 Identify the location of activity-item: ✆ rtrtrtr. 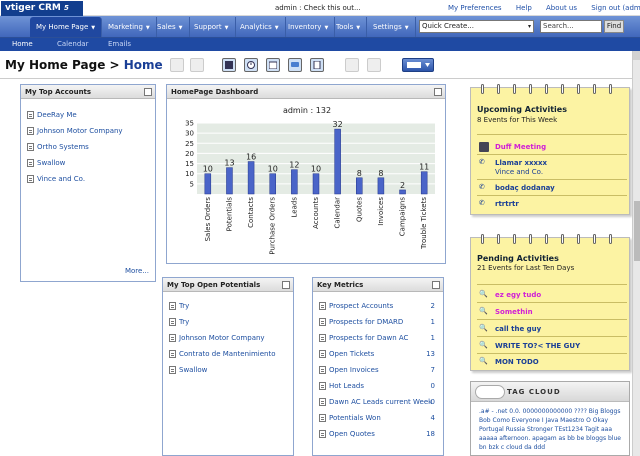
(499, 207).